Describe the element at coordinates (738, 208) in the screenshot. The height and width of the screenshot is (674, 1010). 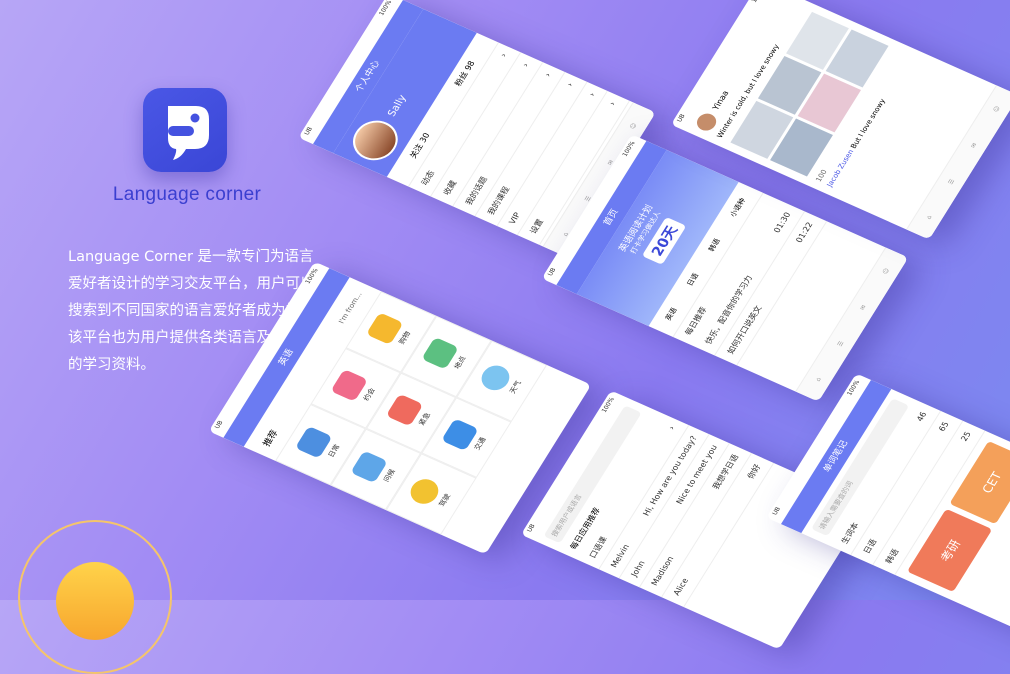
I see `shortcut-minor: 小语种` at that location.